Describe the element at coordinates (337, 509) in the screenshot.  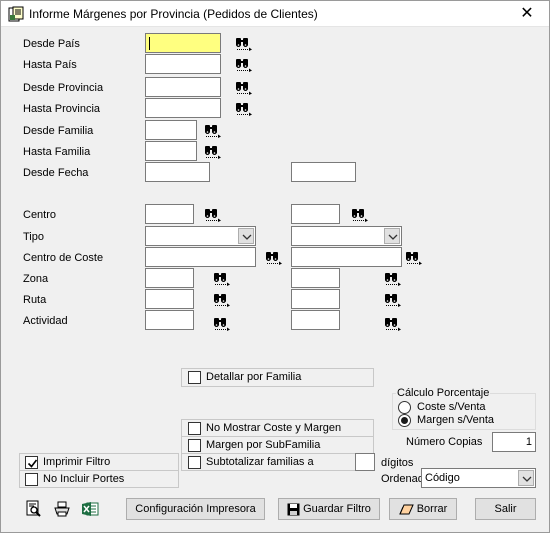
I see `guardar-filtro-label: Guardar Filtro` at that location.